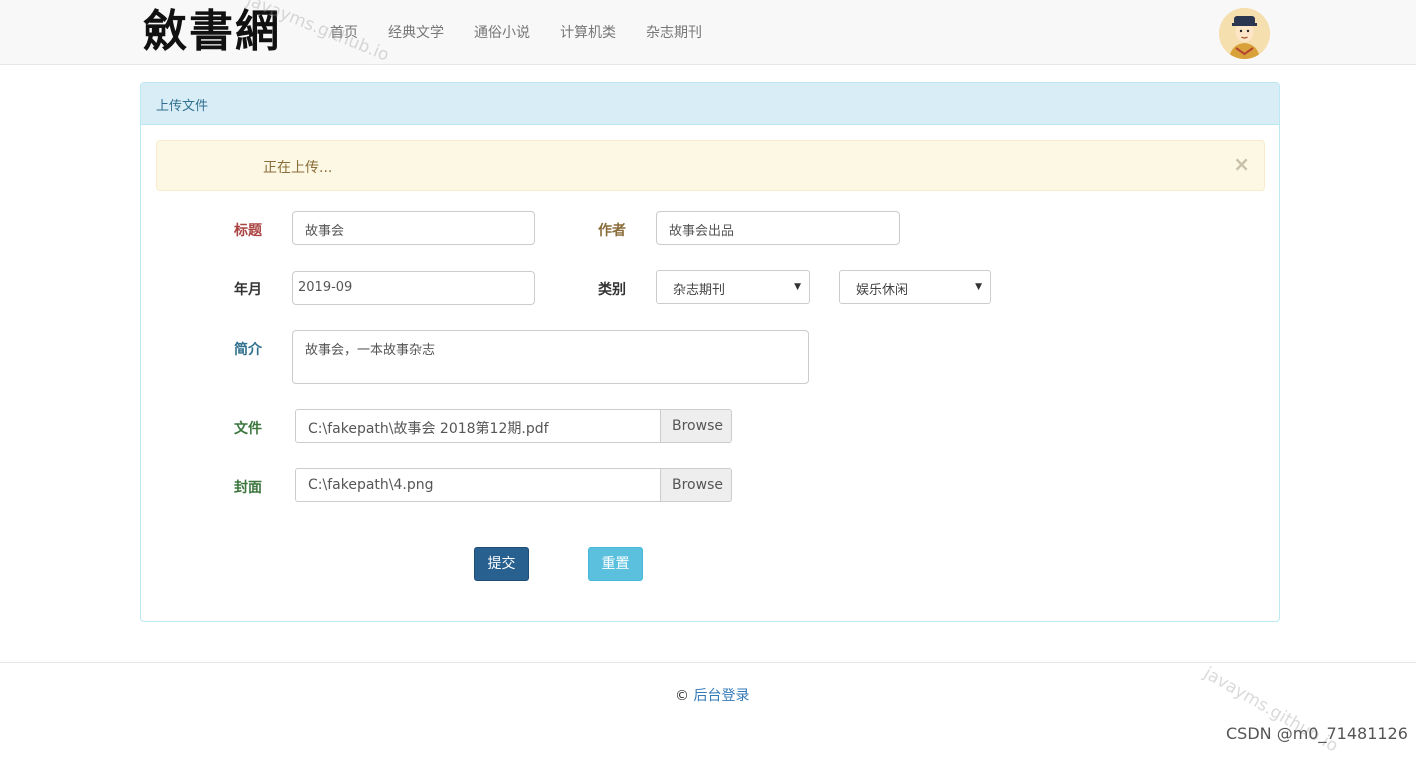 The image size is (1416, 757). I want to click on close-icon: ×, so click(1241, 164).